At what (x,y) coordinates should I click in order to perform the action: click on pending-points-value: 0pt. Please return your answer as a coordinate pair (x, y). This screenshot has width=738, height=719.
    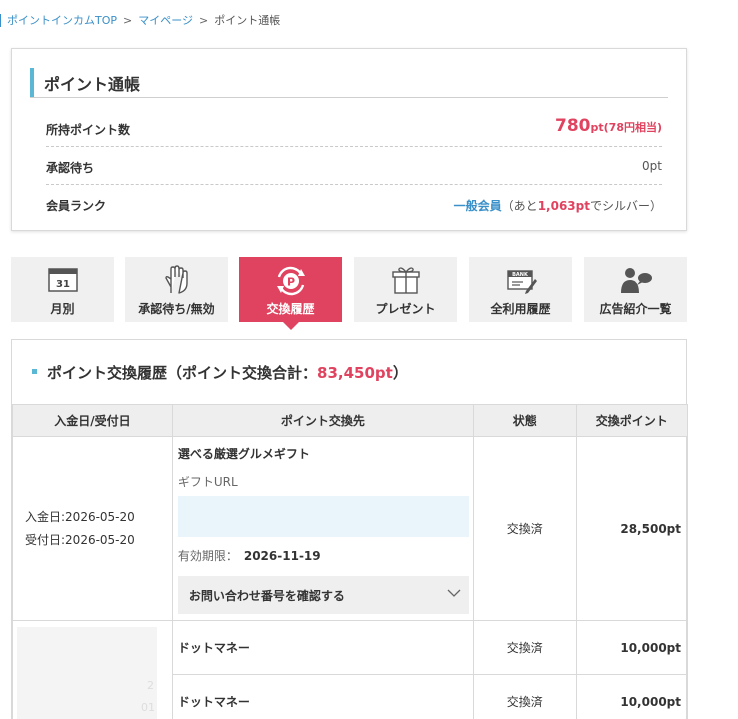
    Looking at the image, I should click on (652, 166).